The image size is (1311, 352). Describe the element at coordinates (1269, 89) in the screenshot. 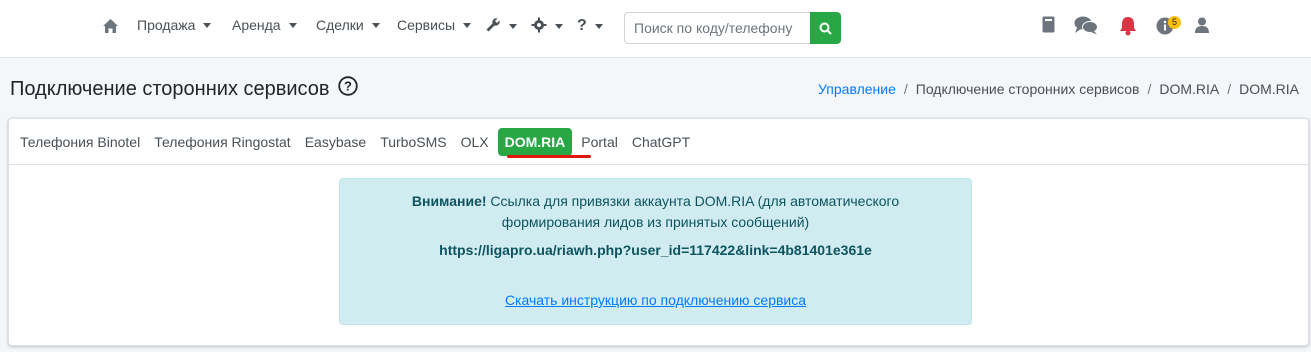

I see `breadcrumb-item-current: DOM.RIA` at that location.